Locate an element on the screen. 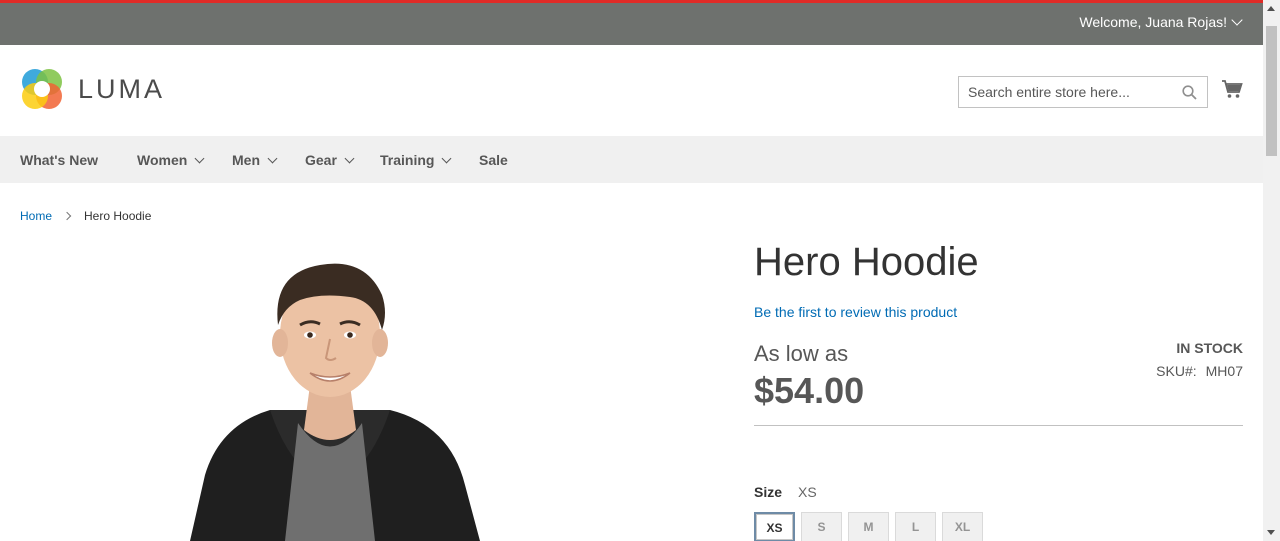  size-option-s: S is located at coordinates (821, 526).